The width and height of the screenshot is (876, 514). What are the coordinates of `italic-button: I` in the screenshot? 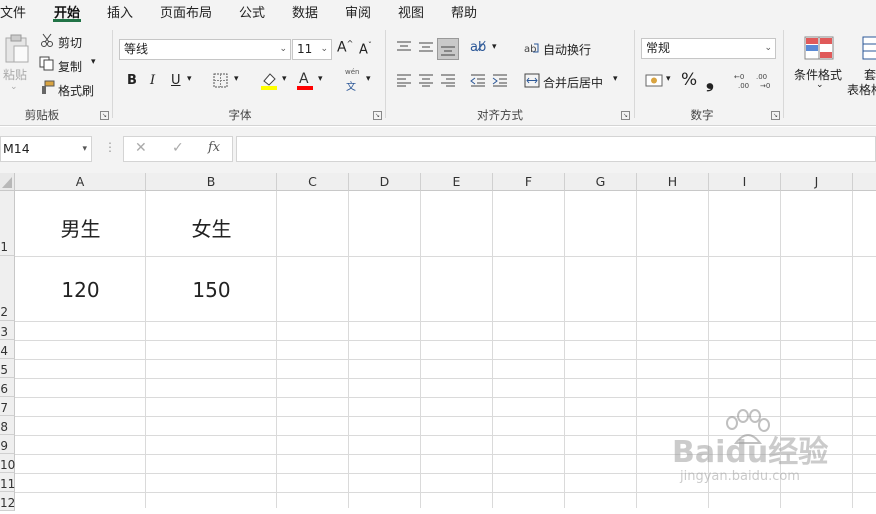 It's located at (152, 80).